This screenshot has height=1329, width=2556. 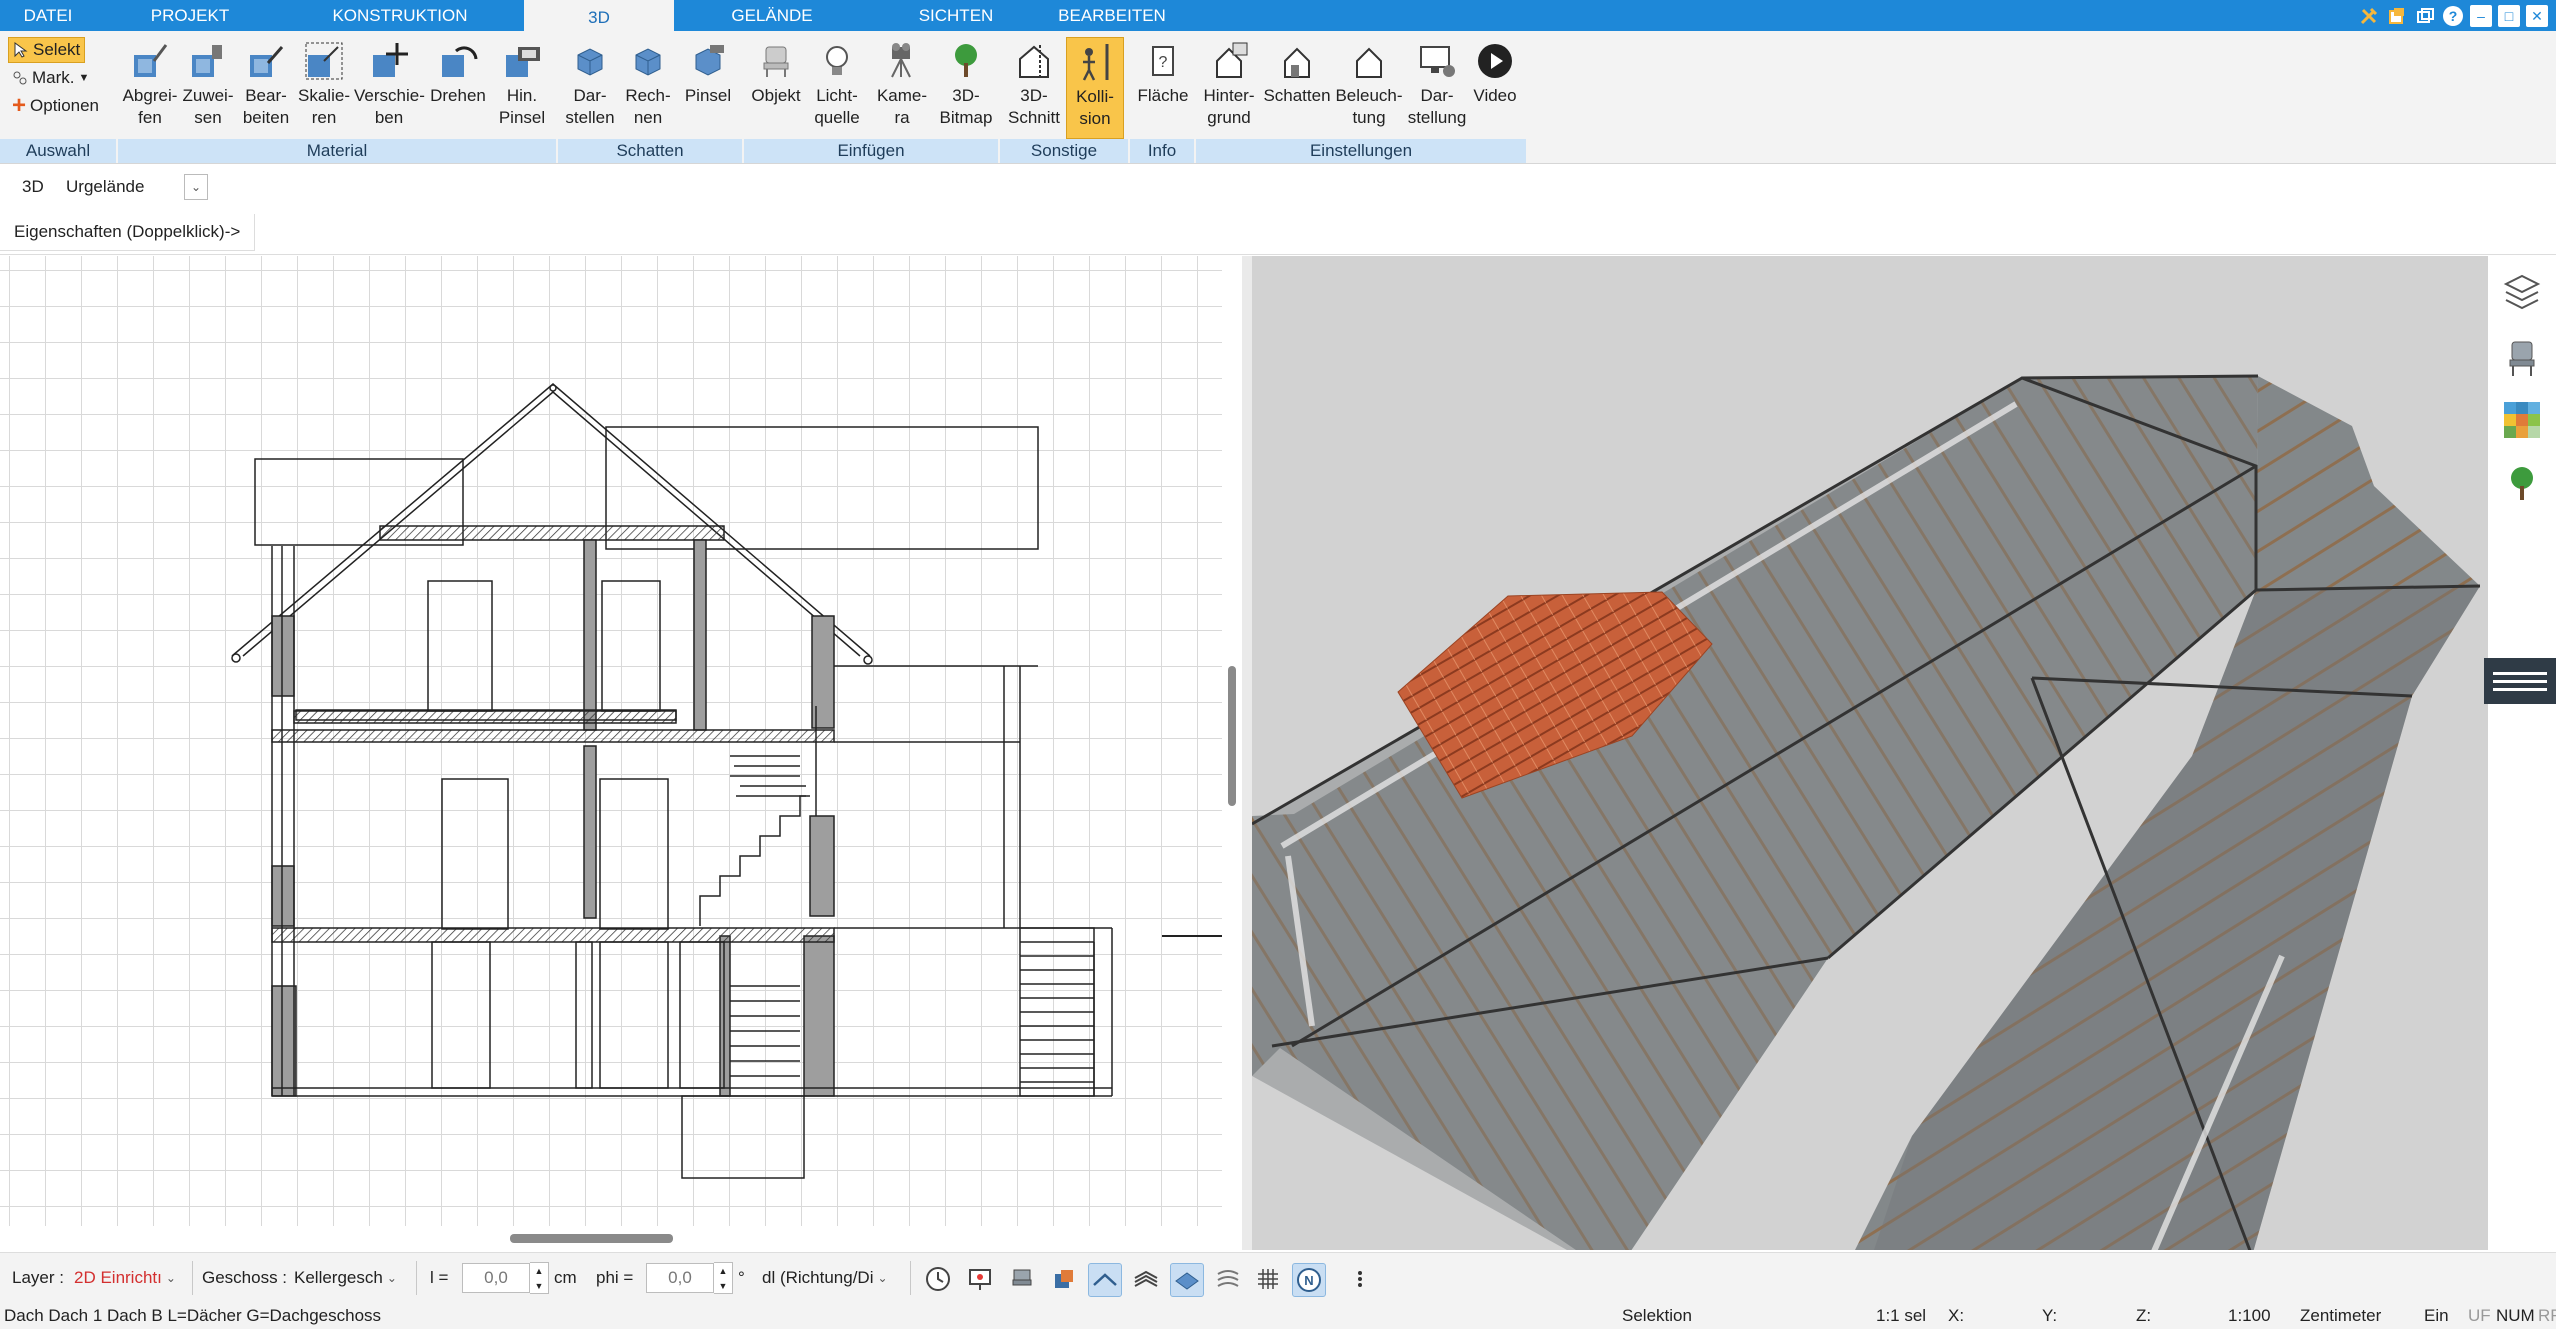 I want to click on mode-label: 3D, so click(x=33, y=186).